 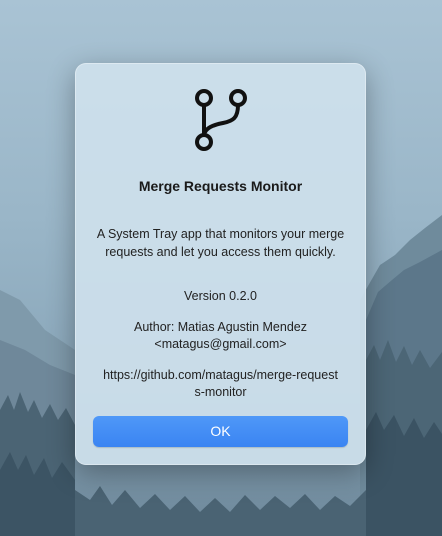 What do you see at coordinates (220, 296) in the screenshot?
I see `version-label: Version 0.2.0` at bounding box center [220, 296].